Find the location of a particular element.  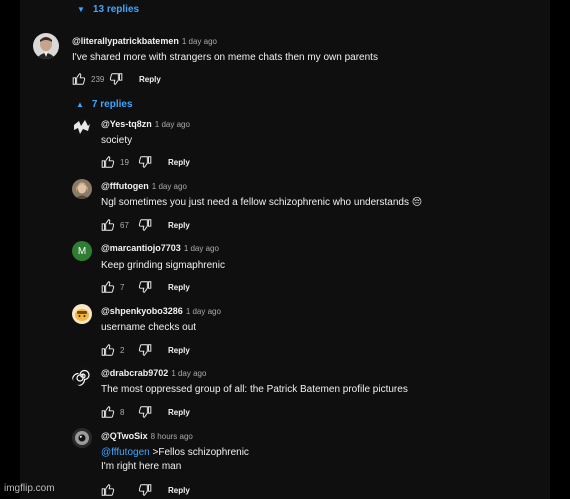

comment-author: @shpenkyobo3286 1 day ago is located at coordinates (161, 311).